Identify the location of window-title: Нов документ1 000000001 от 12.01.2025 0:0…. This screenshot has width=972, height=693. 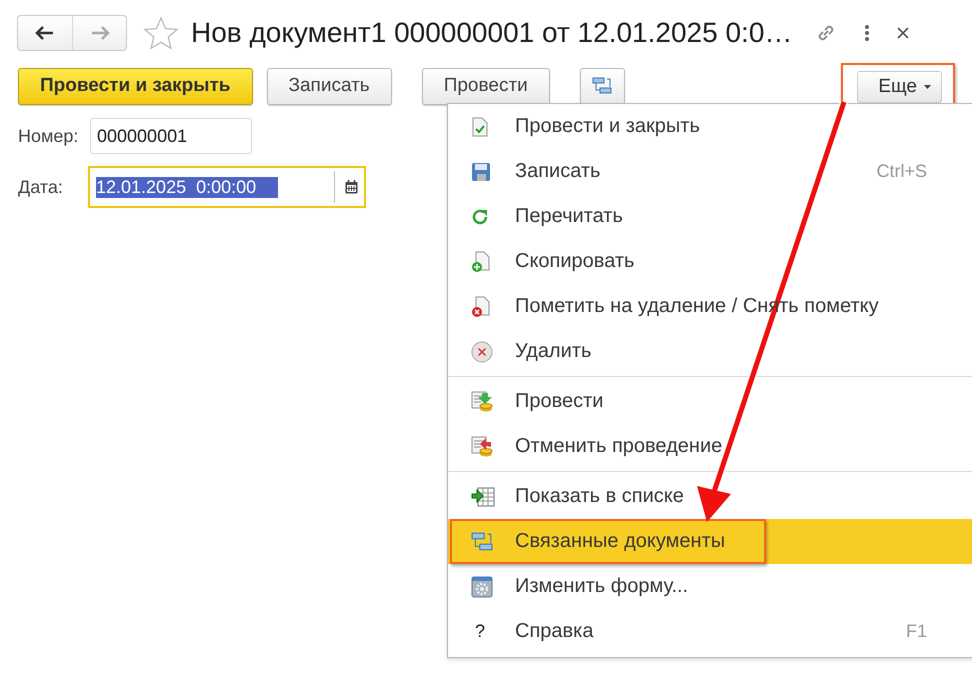
(491, 33).